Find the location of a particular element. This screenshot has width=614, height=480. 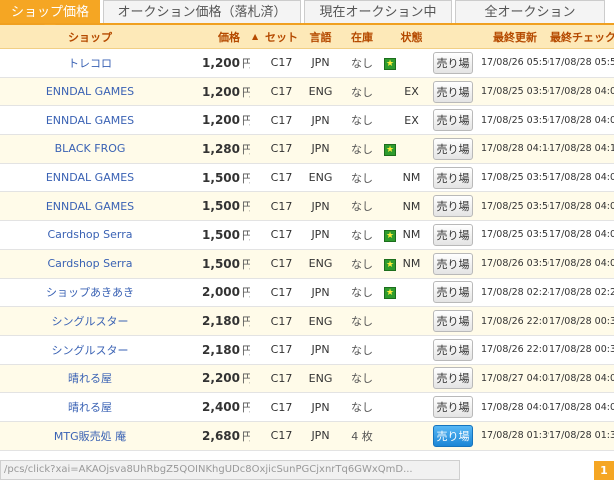

price-value: 2,000 is located at coordinates (221, 292).